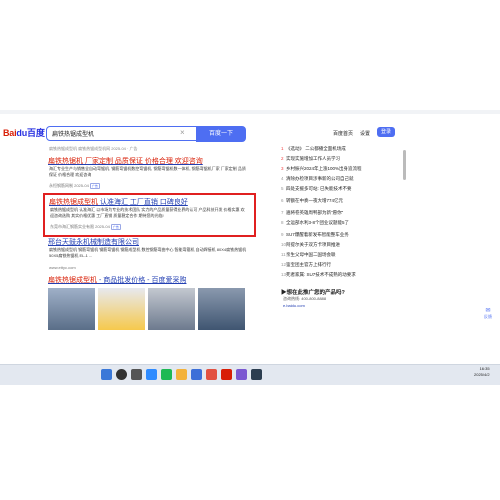  Describe the element at coordinates (488, 311) in the screenshot. I see `feedback-icon: ✉` at that location.